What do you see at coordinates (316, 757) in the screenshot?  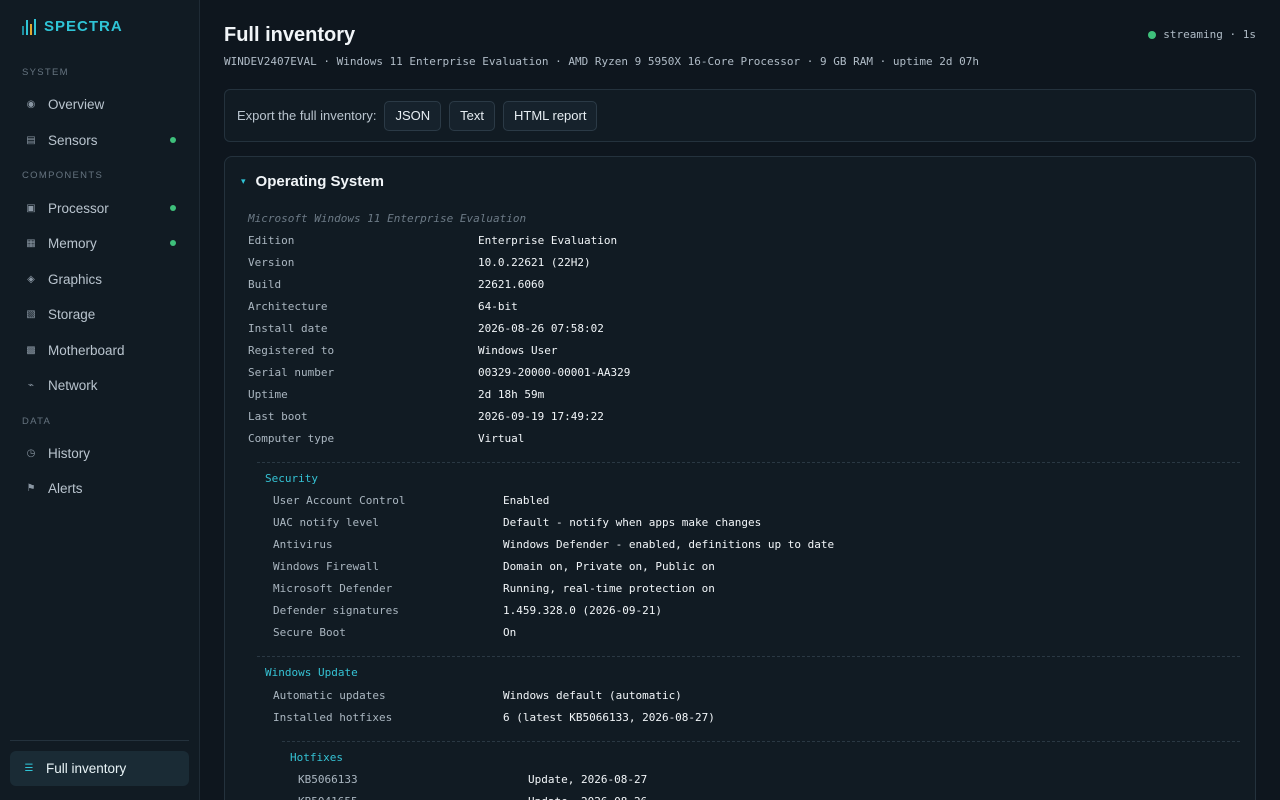 I see `hotfixes-title: Hotfixes` at bounding box center [316, 757].